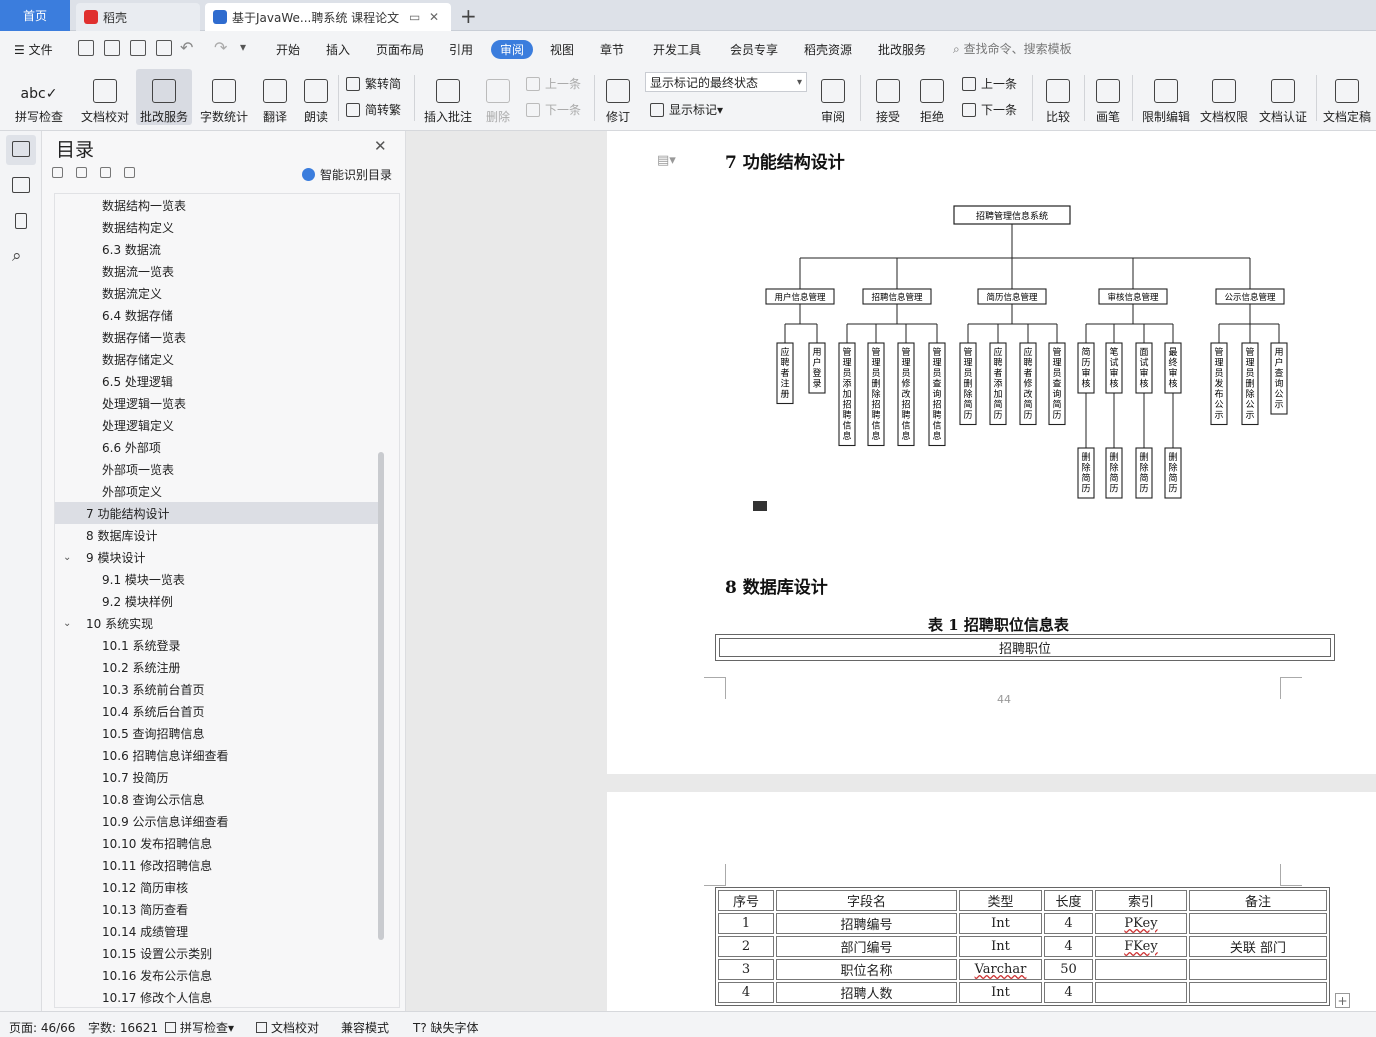  Describe the element at coordinates (989, 109) in the screenshot. I see `next-change-button: 下一条` at that location.